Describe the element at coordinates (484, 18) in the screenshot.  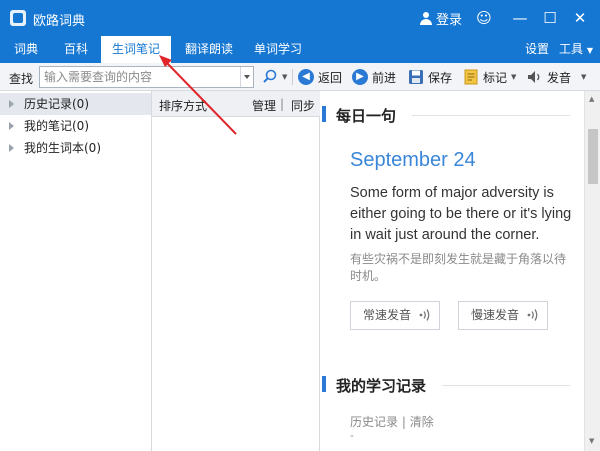
I see `skin-smiley-icon: ☺` at that location.